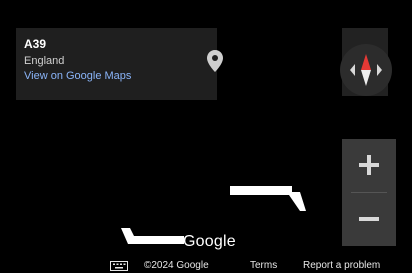 The width and height of the screenshot is (412, 273). What do you see at coordinates (341, 265) in the screenshot?
I see `report-problem-link: Report a problem` at bounding box center [341, 265].